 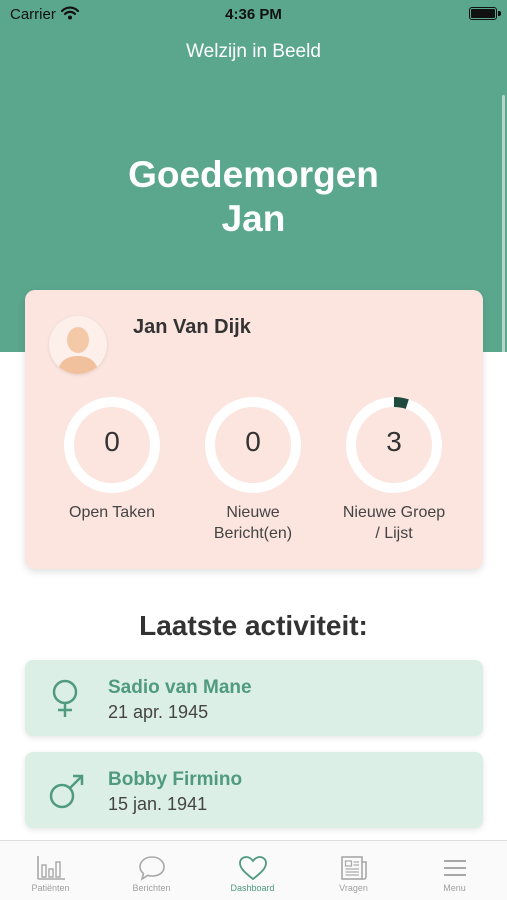 What do you see at coordinates (253, 625) in the screenshot?
I see `section-title: Laatste activiteit:` at bounding box center [253, 625].